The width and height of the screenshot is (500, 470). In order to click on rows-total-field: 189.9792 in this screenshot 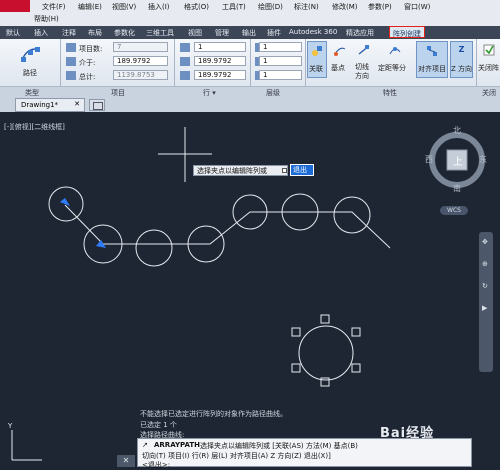, I will do `click(220, 75)`.